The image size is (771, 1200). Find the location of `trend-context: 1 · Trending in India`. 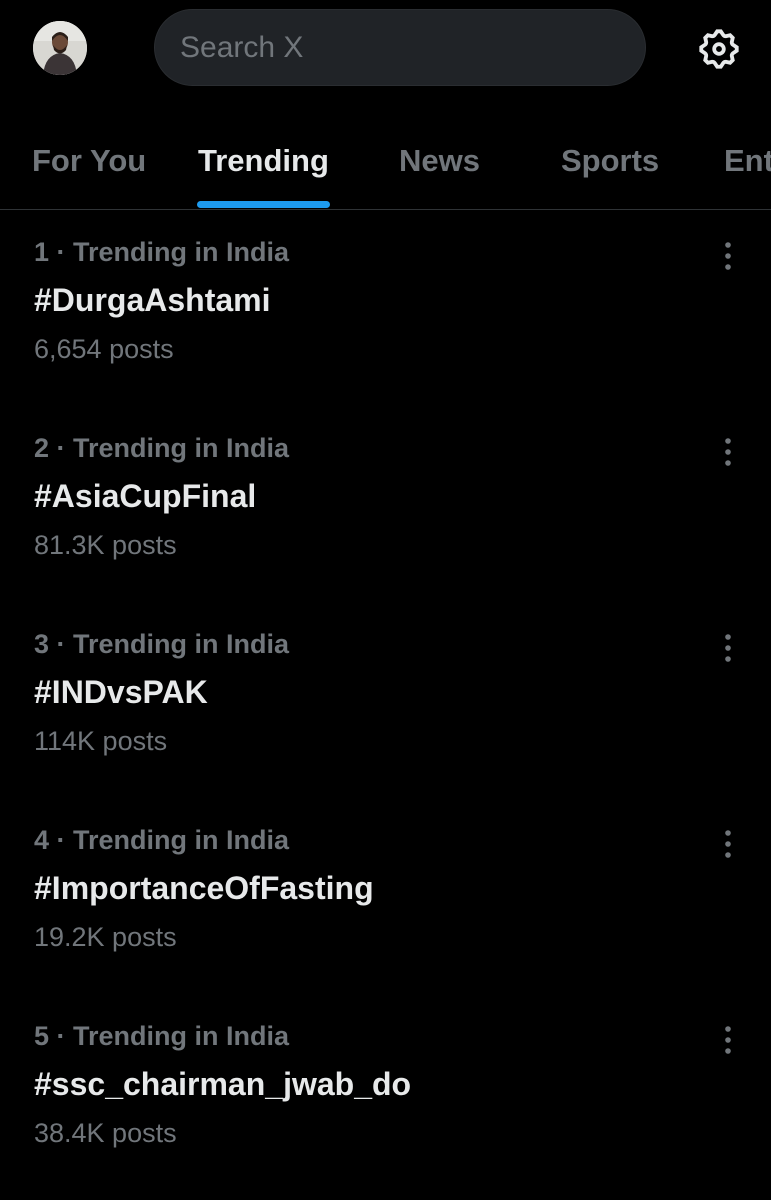

trend-context: 1 · Trending in India is located at coordinates (162, 252).